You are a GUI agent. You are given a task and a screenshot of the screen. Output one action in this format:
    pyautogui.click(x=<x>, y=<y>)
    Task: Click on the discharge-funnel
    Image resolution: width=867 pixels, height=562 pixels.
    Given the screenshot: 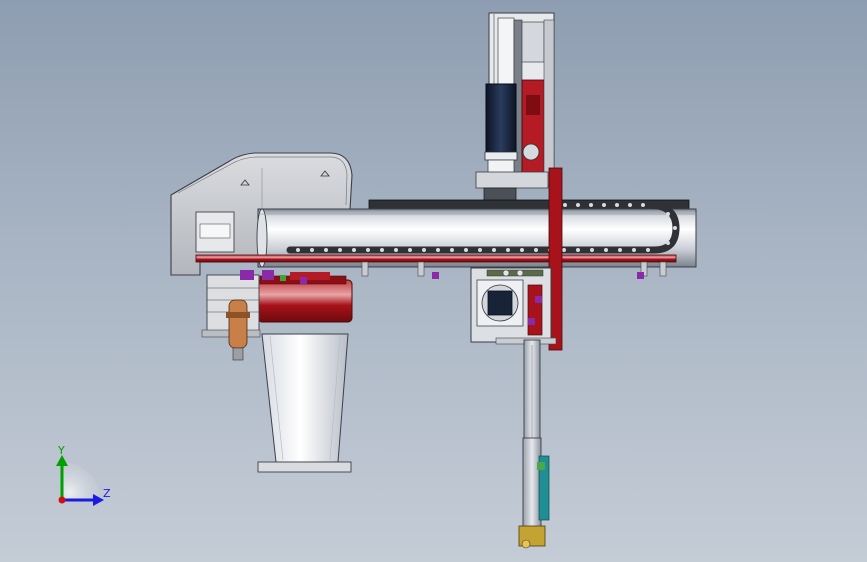 What is the action you would take?
    pyautogui.click(x=304, y=403)
    